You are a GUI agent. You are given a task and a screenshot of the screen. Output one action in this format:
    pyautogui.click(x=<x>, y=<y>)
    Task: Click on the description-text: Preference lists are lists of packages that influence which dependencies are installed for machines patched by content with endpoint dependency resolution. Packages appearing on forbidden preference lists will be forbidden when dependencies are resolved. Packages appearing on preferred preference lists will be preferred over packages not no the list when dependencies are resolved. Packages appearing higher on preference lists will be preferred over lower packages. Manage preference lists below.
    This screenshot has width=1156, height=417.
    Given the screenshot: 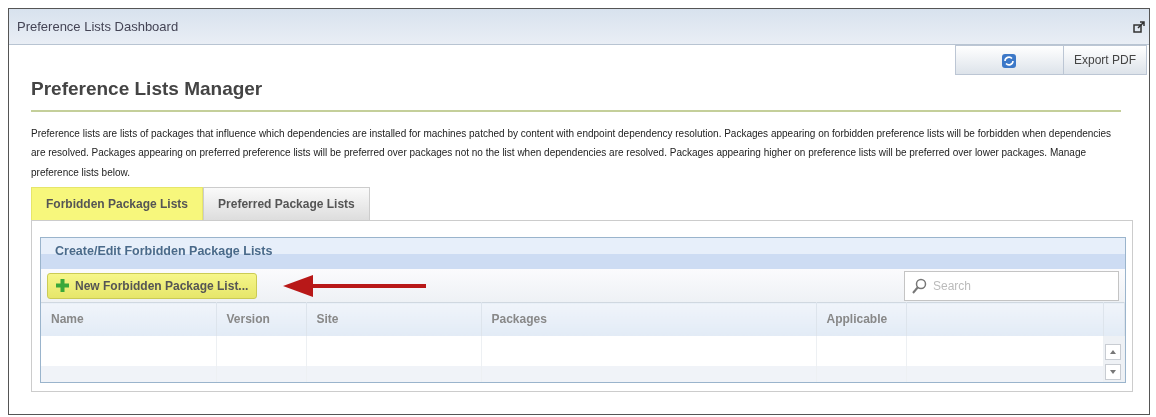 What is the action you would take?
    pyautogui.click(x=572, y=153)
    